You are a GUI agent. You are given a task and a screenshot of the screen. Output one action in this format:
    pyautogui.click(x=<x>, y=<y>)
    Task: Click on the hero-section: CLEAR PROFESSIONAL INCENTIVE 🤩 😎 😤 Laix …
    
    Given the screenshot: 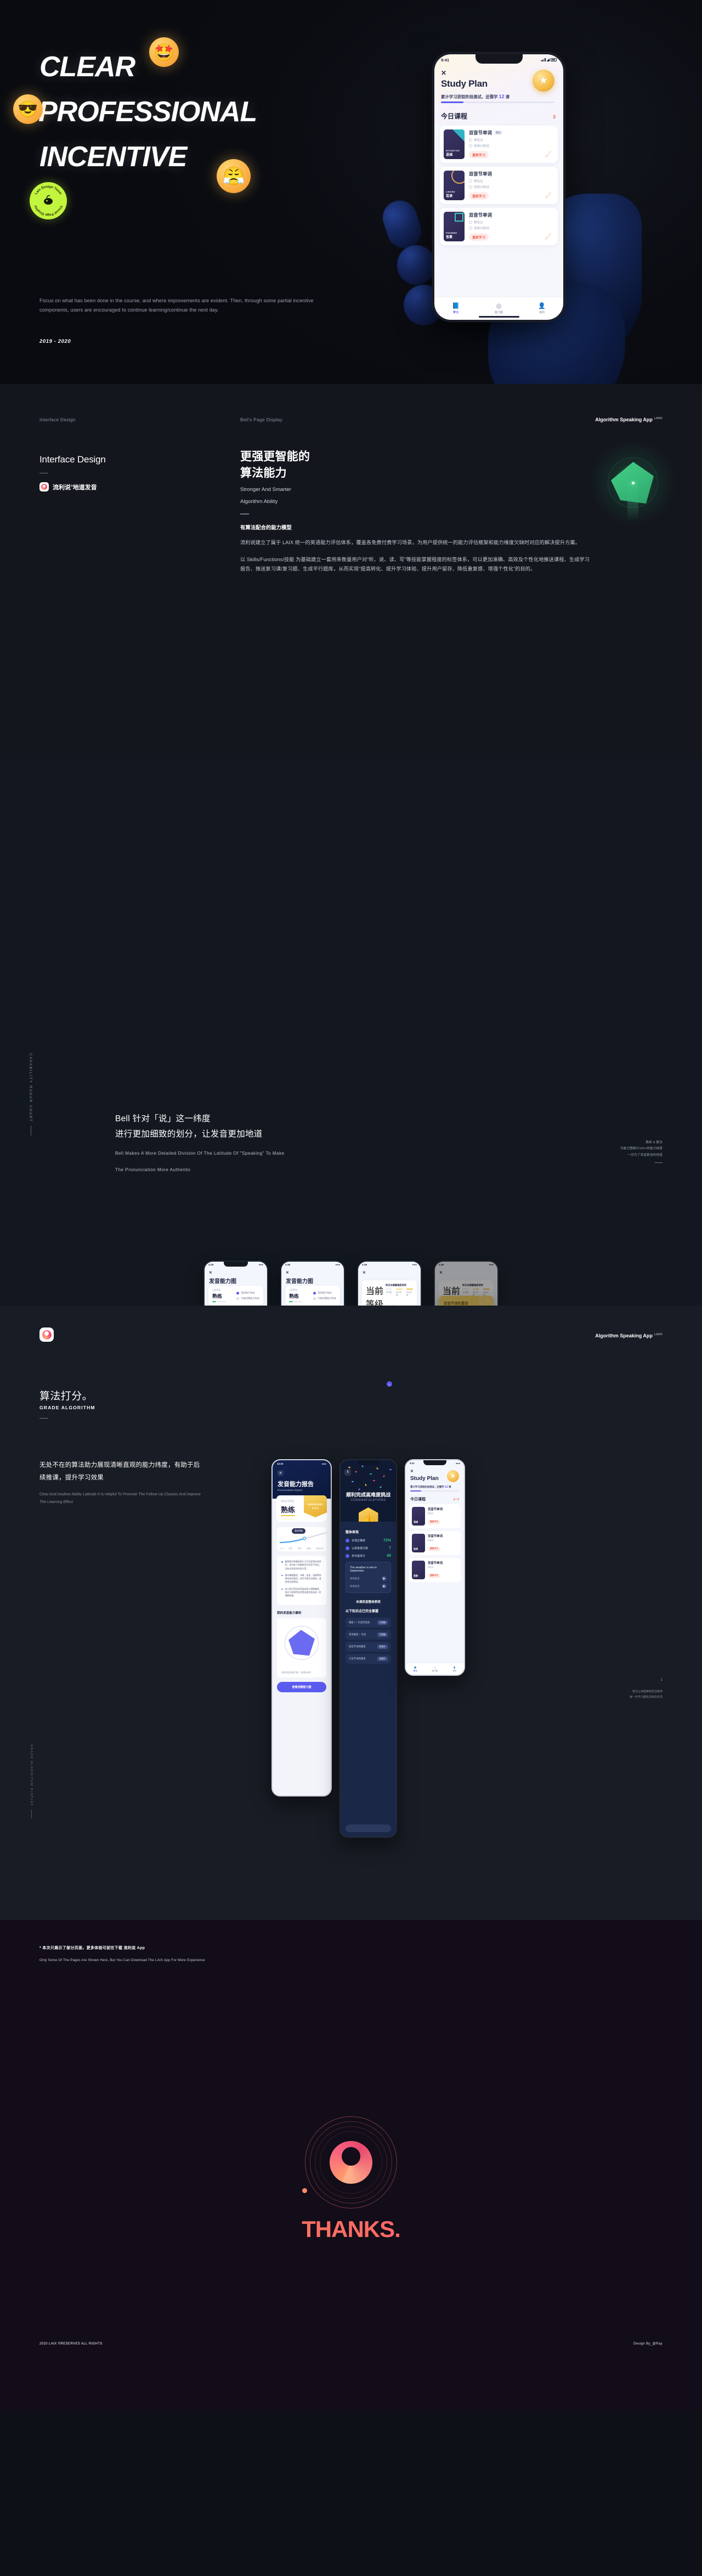 What is the action you would take?
    pyautogui.click(x=351, y=192)
    